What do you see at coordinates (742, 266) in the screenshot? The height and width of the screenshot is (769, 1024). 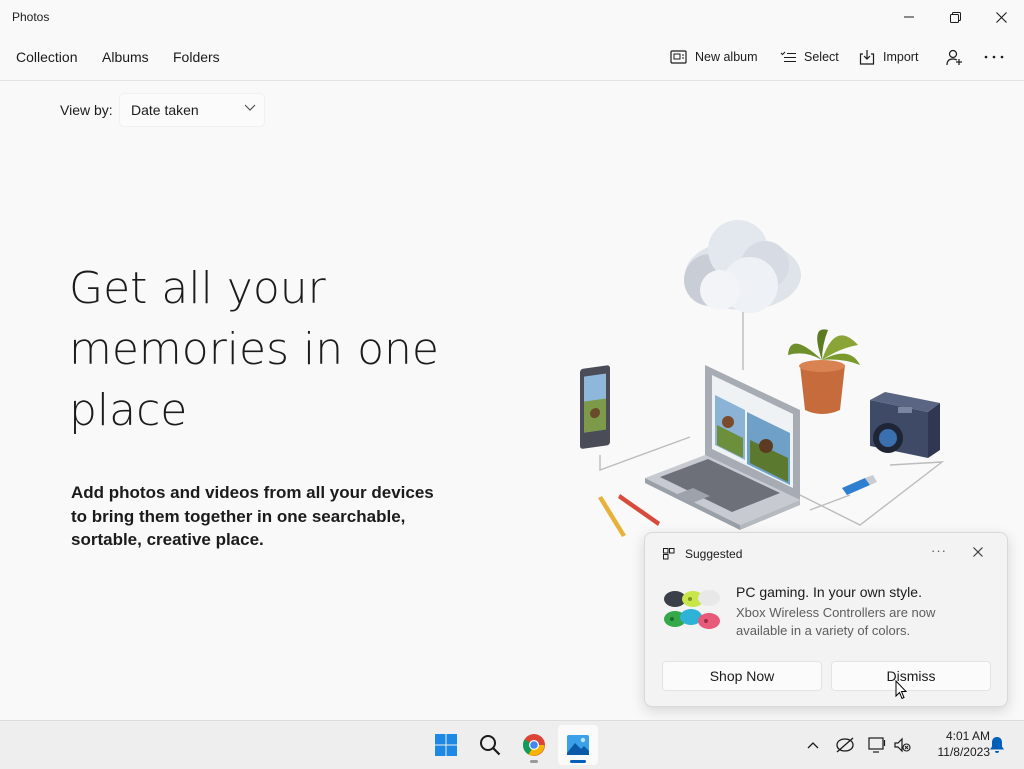 I see `cloud-graphic` at bounding box center [742, 266].